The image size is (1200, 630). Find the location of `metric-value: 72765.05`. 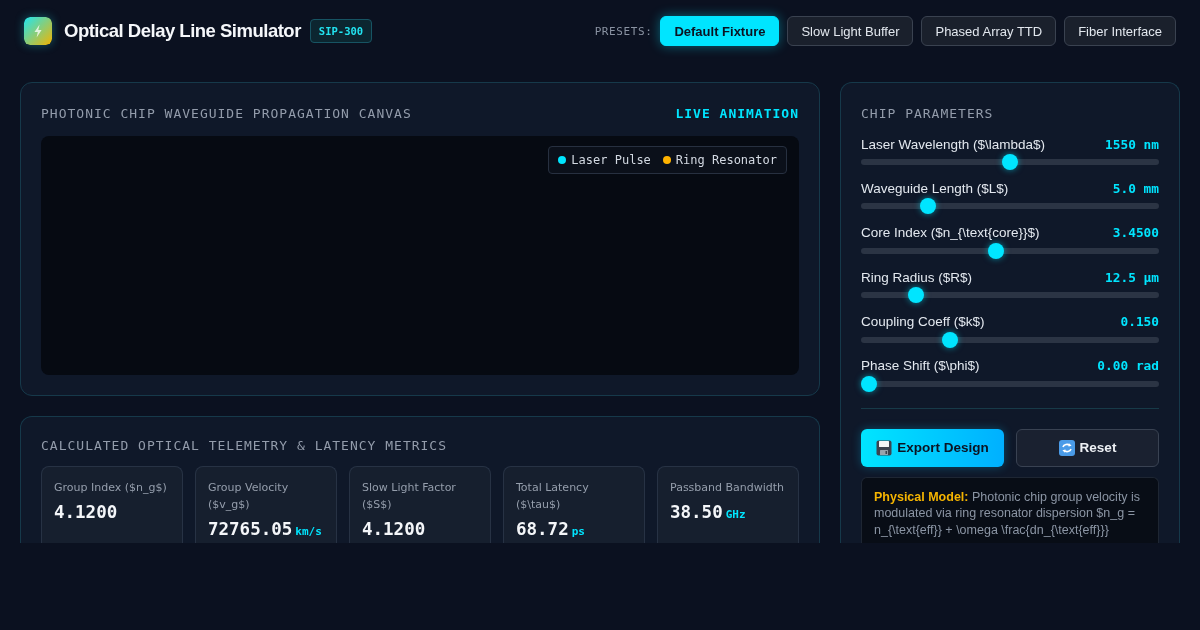

metric-value: 72765.05 is located at coordinates (250, 529).